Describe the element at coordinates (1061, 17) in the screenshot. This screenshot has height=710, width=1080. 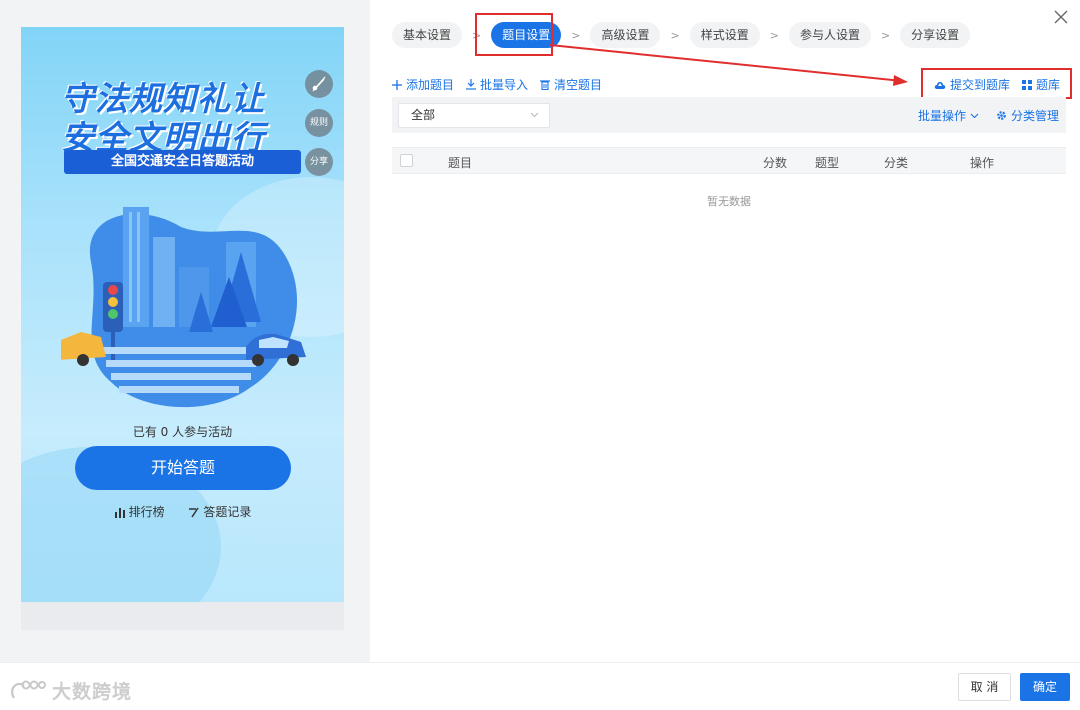
I see `close-icon` at that location.